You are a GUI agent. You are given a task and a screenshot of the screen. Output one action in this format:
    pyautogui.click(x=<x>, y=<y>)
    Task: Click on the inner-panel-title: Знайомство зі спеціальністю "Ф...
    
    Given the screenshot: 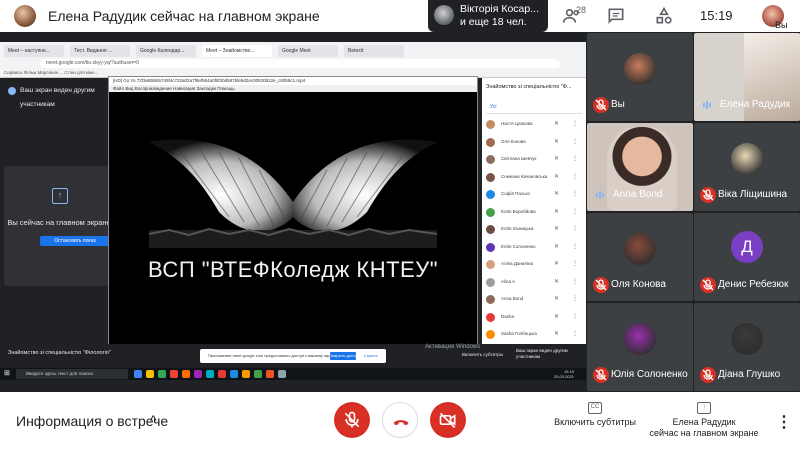 What is the action you would take?
    pyautogui.click(x=529, y=87)
    